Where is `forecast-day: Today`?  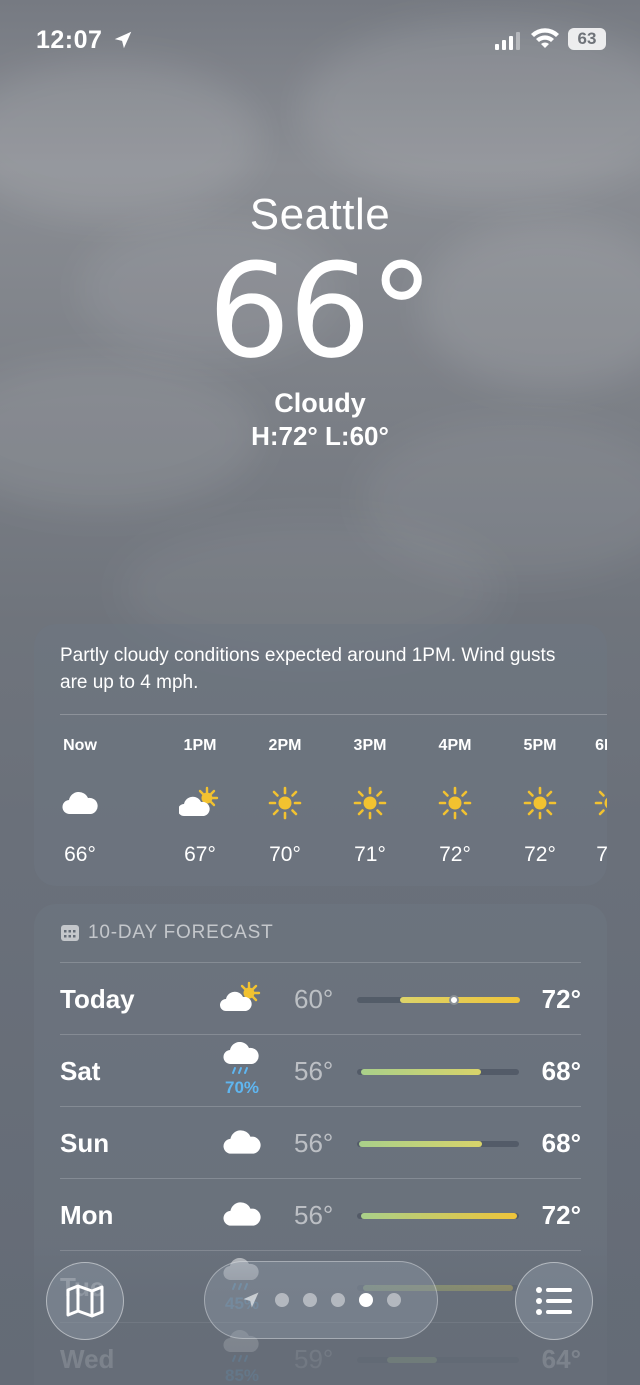
forecast-day: Today is located at coordinates (97, 999).